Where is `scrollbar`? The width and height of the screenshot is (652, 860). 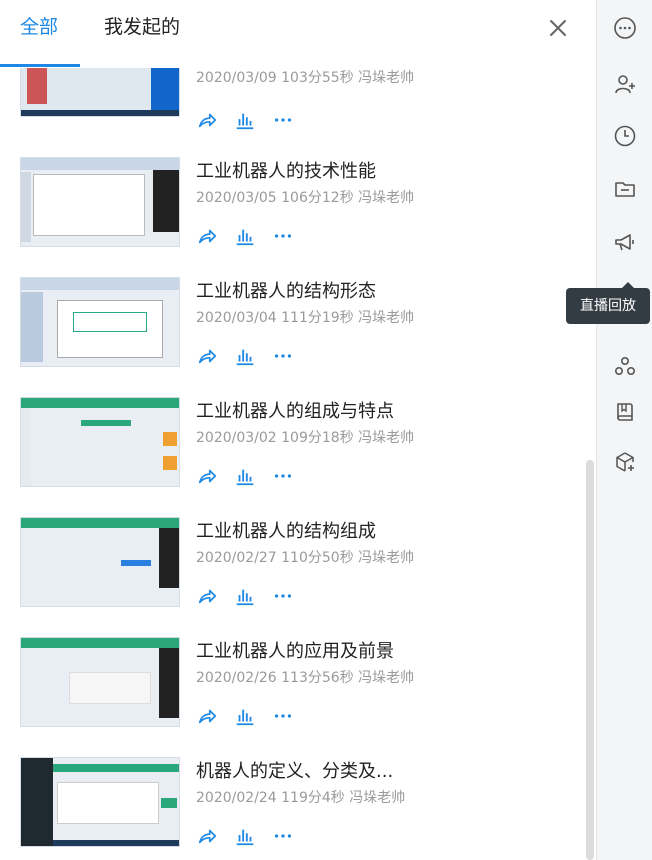
scrollbar is located at coordinates (590, 660).